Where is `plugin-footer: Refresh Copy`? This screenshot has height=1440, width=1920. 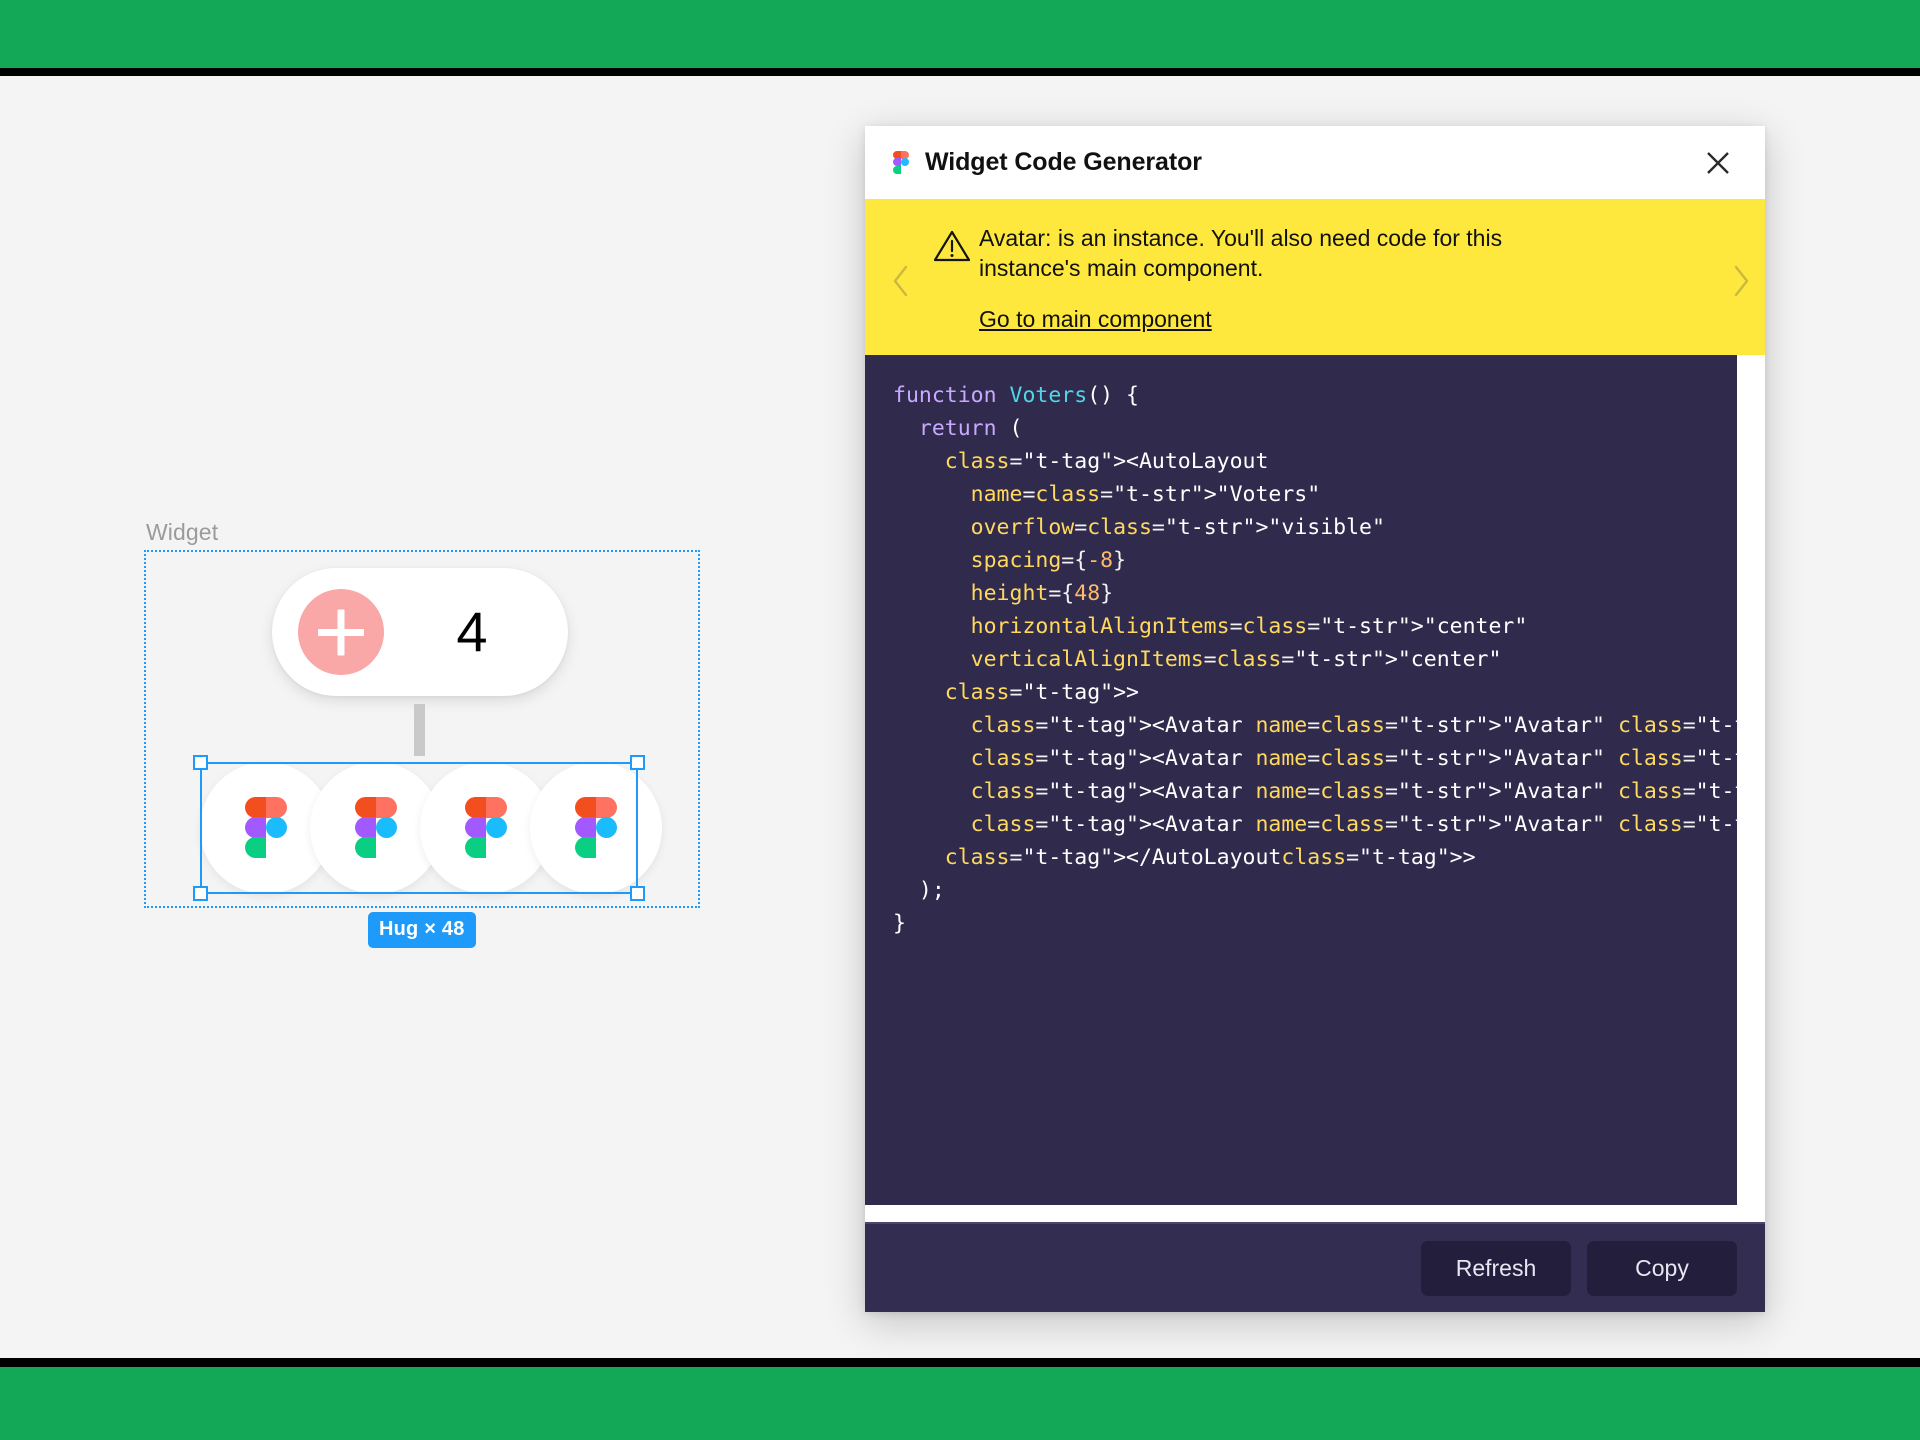
plugin-footer: Refresh Copy is located at coordinates (1315, 1267).